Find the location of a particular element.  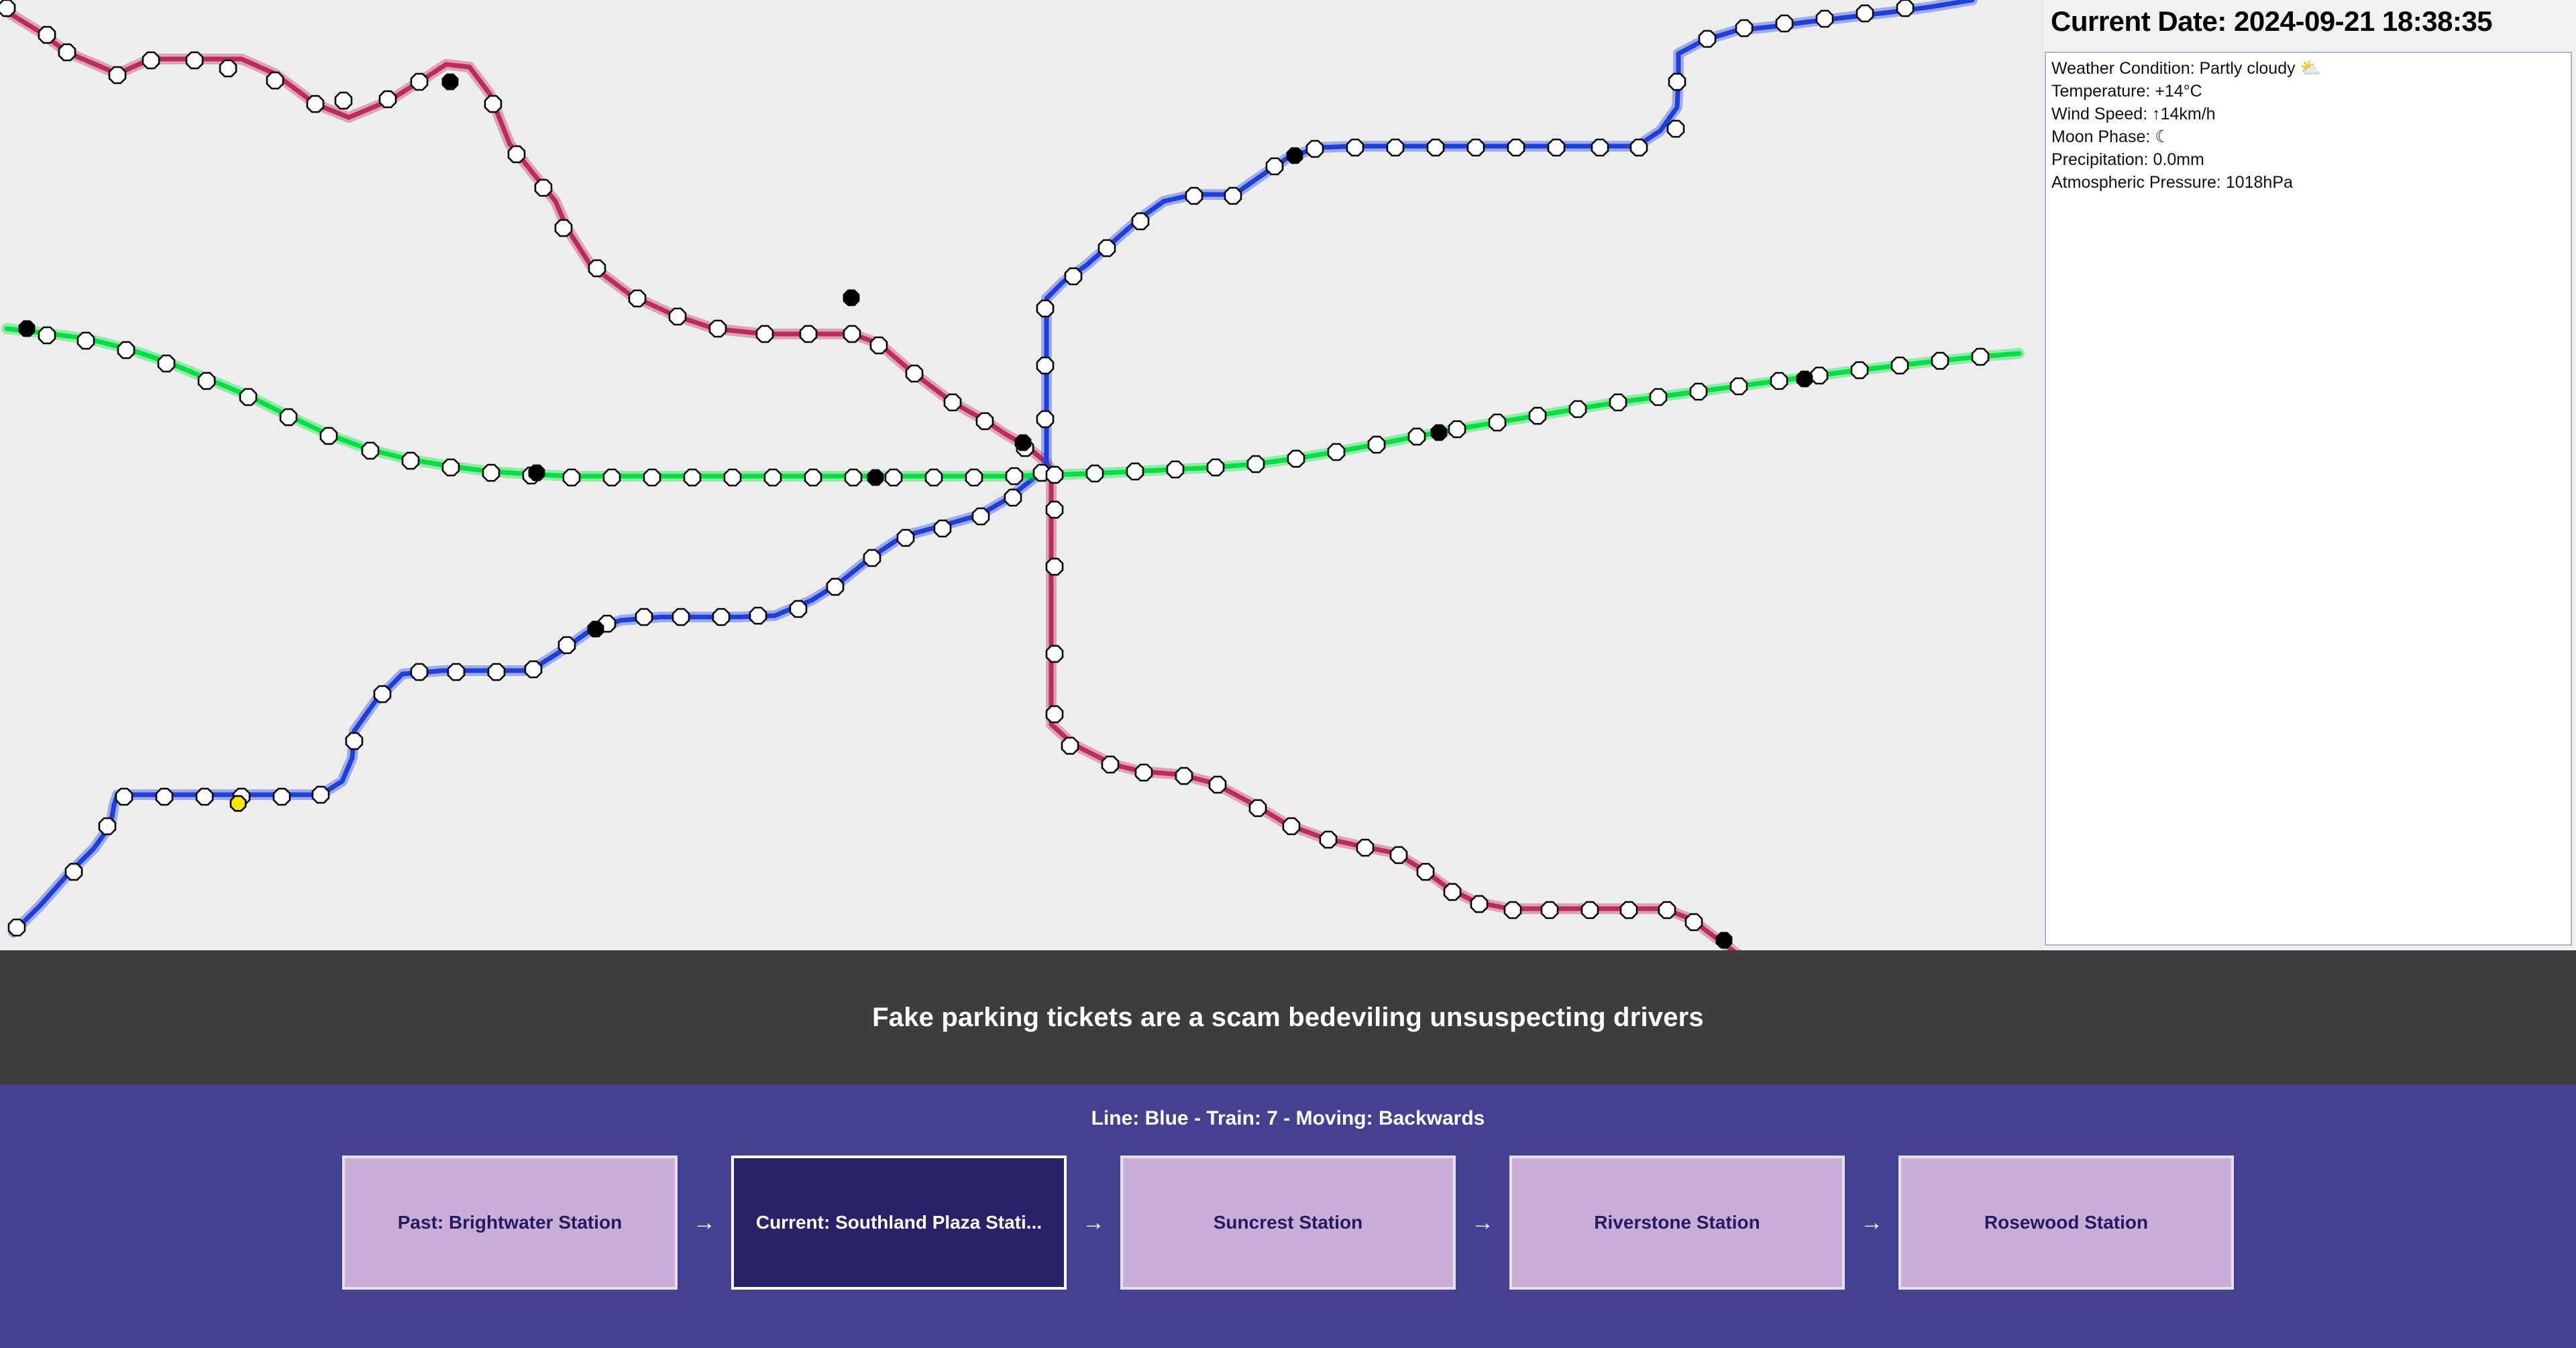

station-card-upcoming-3: Riverstone Station is located at coordinates (1677, 1223).